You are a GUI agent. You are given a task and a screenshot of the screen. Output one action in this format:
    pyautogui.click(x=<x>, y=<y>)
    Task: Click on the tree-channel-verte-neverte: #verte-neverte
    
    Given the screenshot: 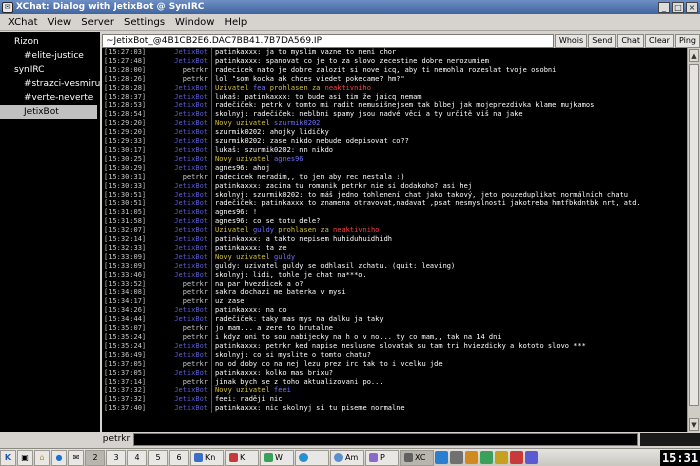 What is the action you would take?
    pyautogui.click(x=50, y=98)
    